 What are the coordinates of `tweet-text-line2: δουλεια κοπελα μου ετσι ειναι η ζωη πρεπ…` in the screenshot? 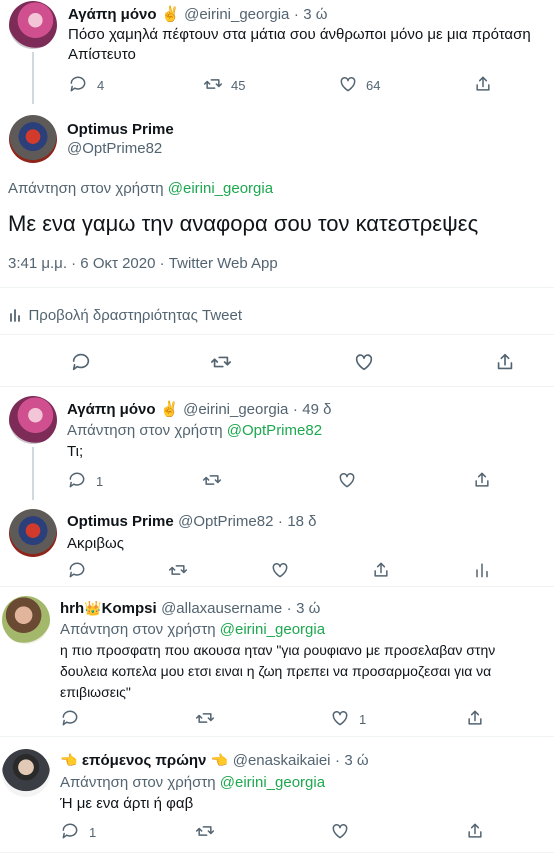 It's located at (276, 671).